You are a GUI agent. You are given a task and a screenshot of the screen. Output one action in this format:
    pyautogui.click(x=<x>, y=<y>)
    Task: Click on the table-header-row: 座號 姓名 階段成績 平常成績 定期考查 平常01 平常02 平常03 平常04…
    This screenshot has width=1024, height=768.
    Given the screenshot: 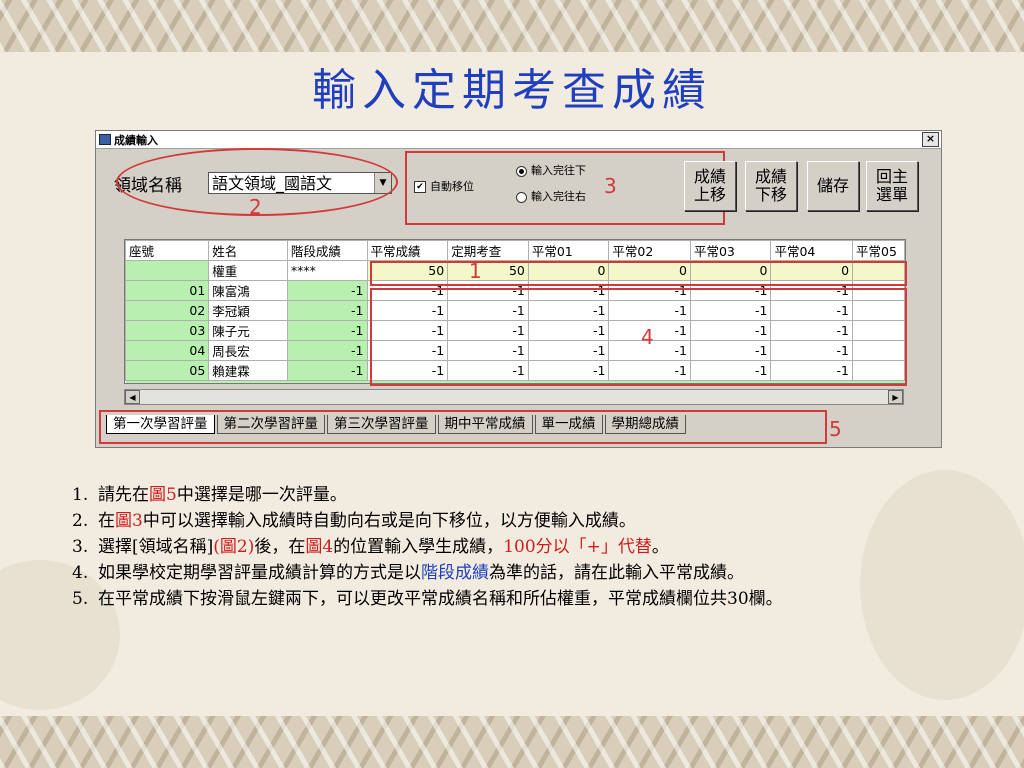 What is the action you would take?
    pyautogui.click(x=515, y=250)
    